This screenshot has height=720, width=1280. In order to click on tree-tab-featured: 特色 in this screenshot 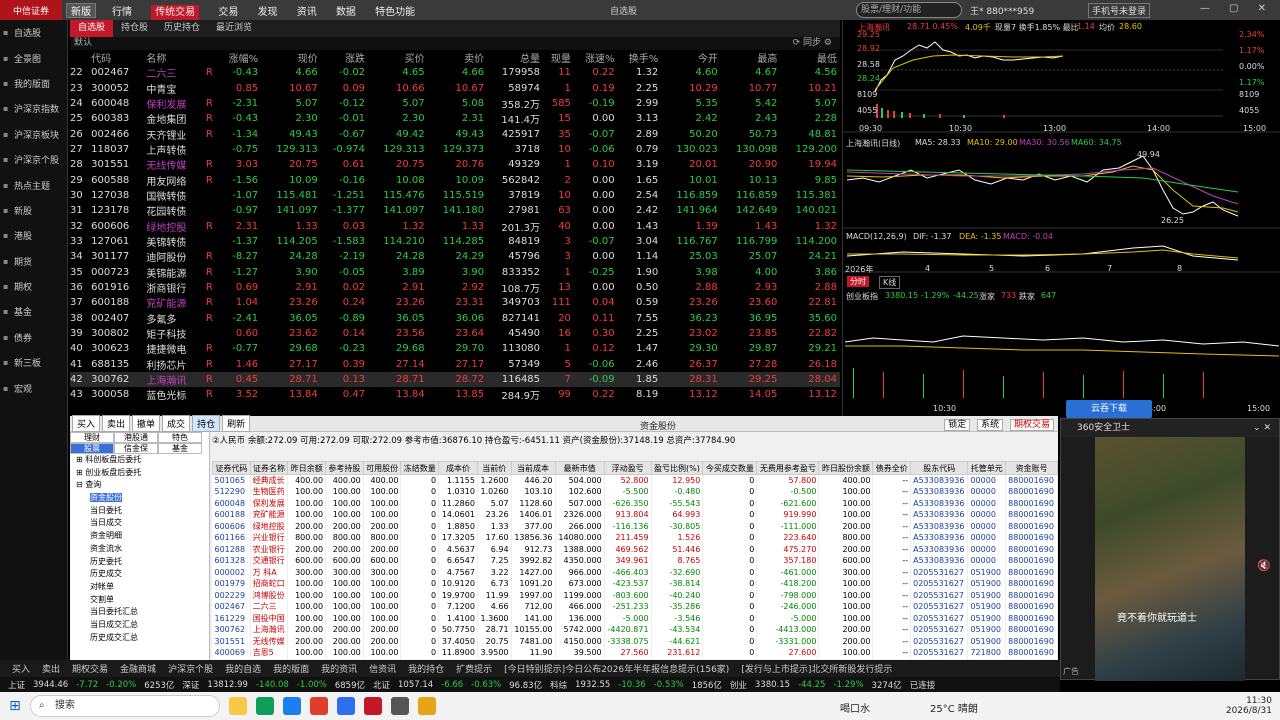, I will do `click(180, 437)`.